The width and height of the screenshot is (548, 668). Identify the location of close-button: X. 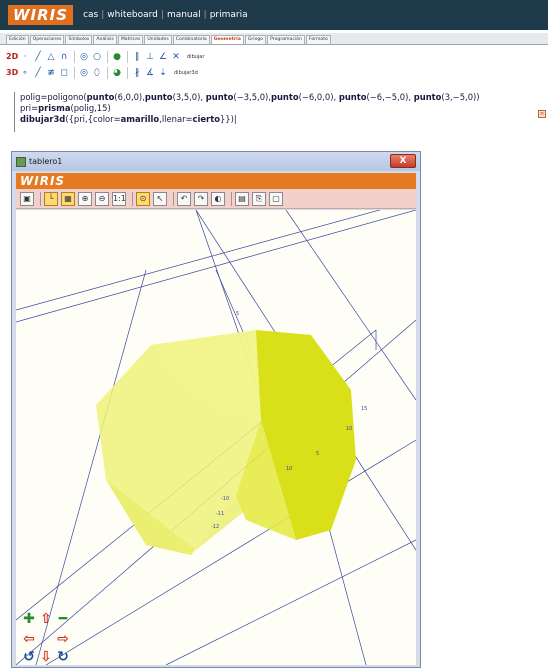
(403, 161).